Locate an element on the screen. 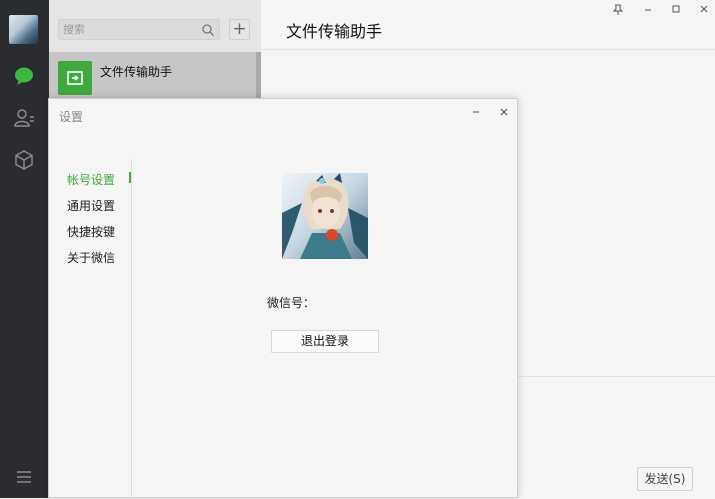 Image resolution: width=715 pixels, height=499 pixels. search-input is located at coordinates (128, 29).